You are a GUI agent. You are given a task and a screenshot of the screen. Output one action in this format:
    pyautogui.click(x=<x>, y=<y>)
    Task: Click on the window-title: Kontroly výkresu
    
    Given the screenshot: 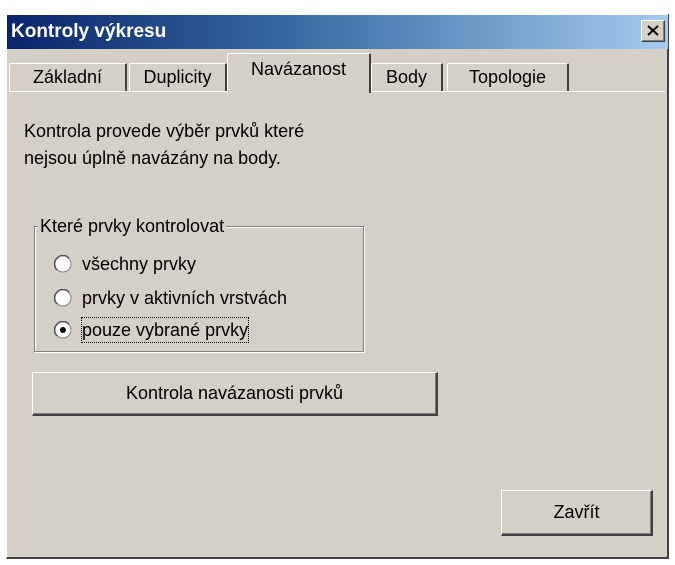 What is the action you would take?
    pyautogui.click(x=89, y=31)
    